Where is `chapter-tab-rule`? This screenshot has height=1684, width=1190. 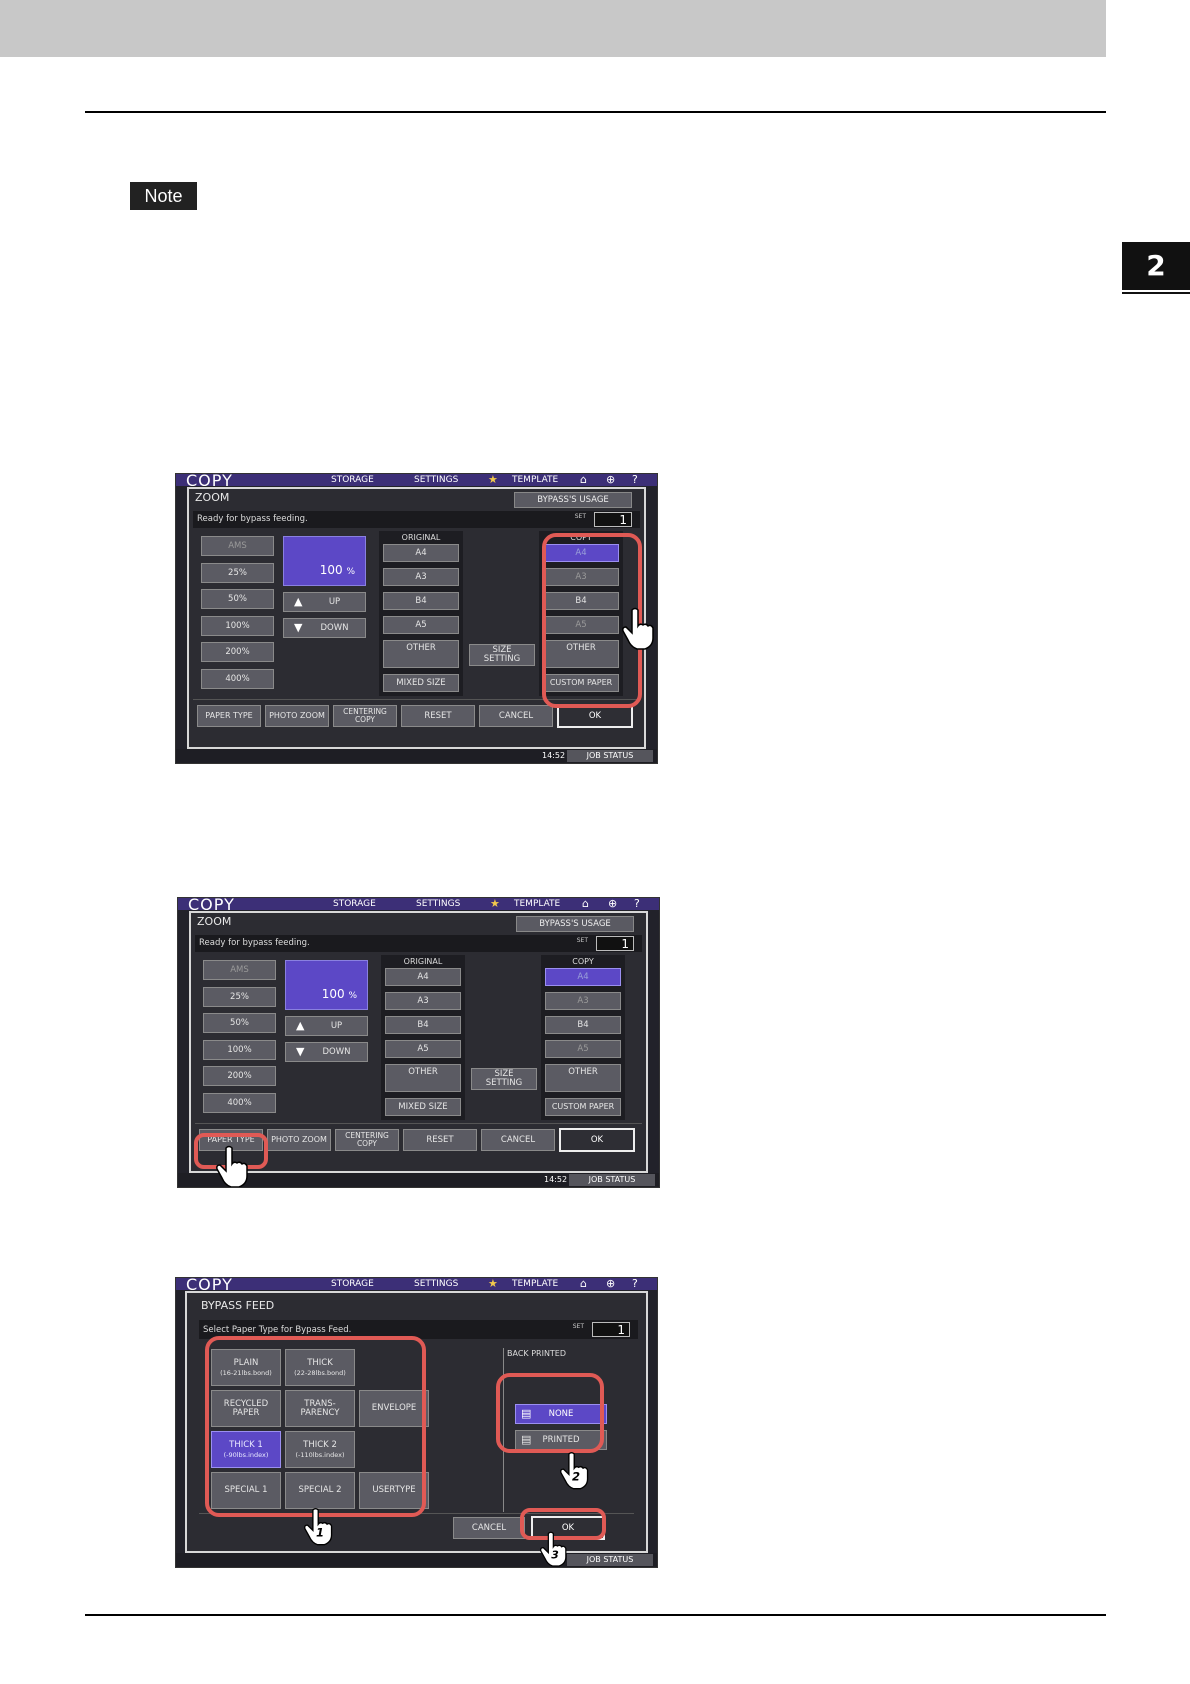 chapter-tab-rule is located at coordinates (1156, 293).